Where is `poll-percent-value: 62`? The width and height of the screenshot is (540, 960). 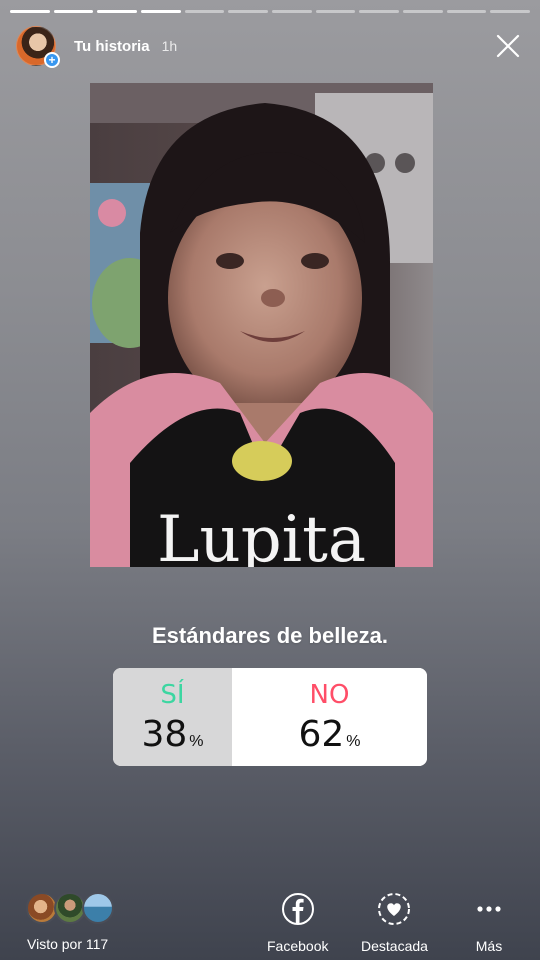
poll-percent-value: 62 is located at coordinates (321, 734).